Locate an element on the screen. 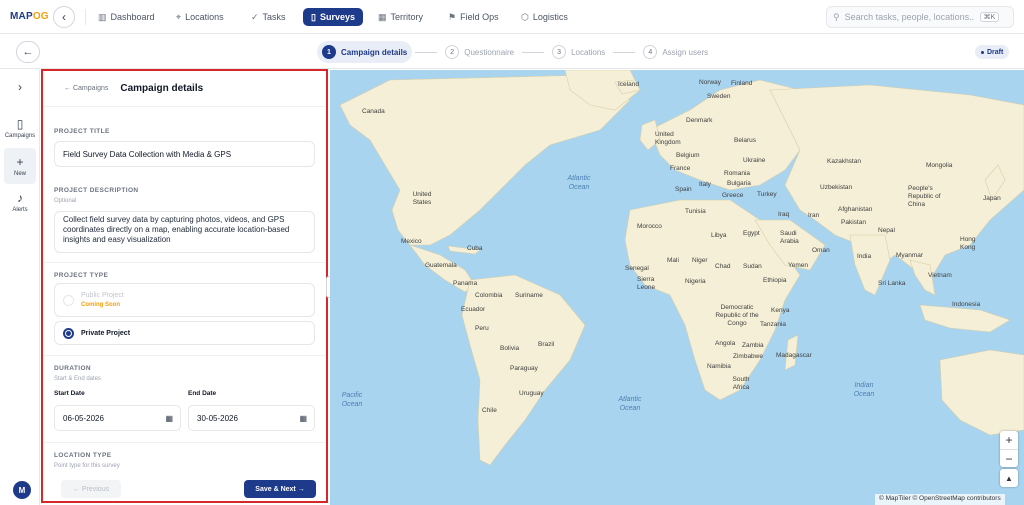  expand-rail-button: › is located at coordinates (20, 88).